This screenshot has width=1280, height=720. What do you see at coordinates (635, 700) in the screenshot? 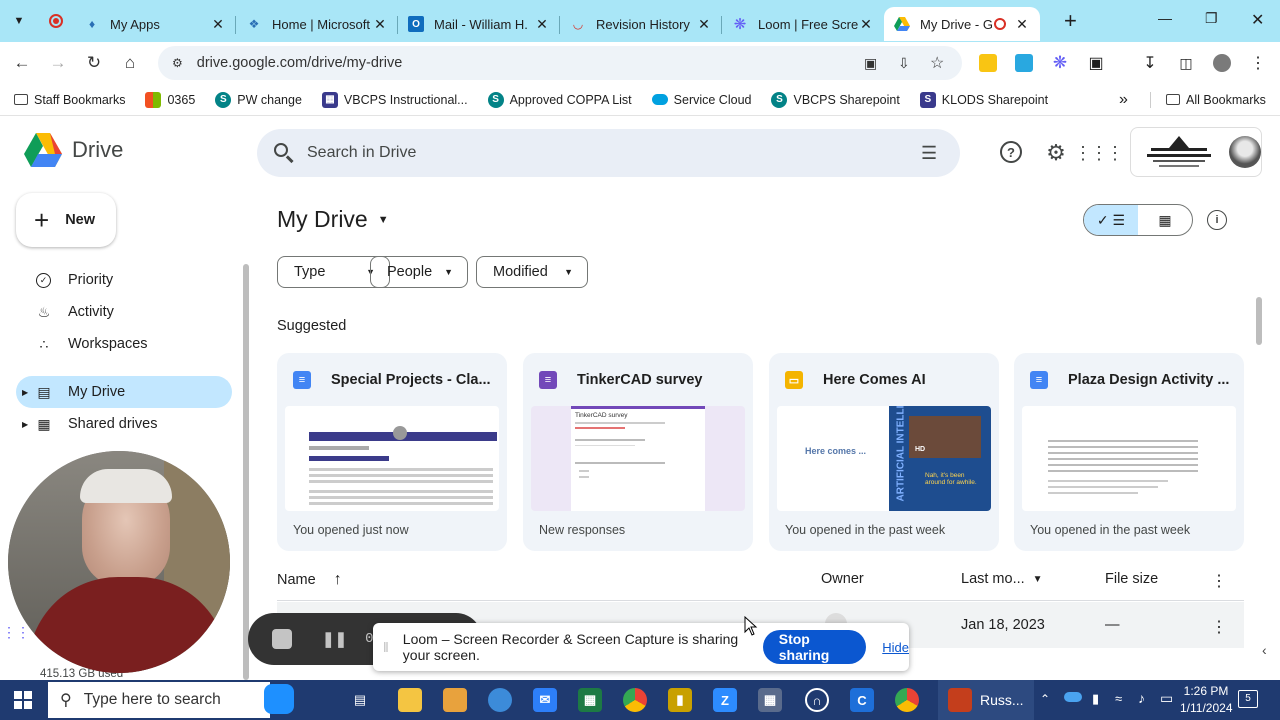
I see `chrome-icon` at bounding box center [635, 700].